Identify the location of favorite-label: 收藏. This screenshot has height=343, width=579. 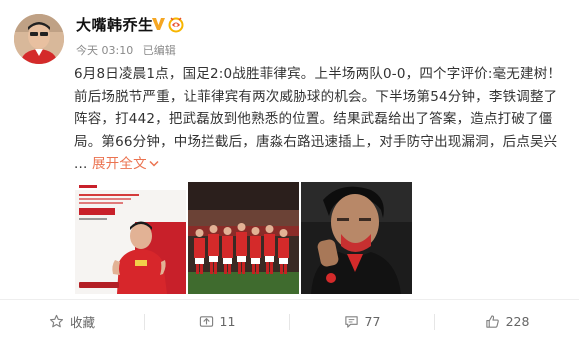
(82, 322).